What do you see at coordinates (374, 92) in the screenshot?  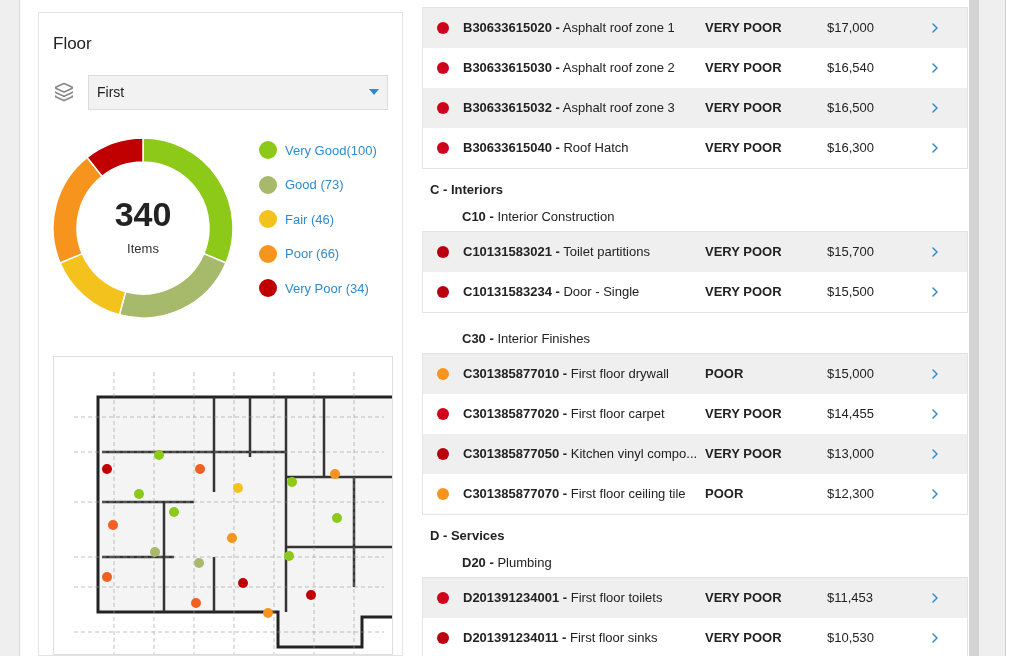 I see `dropdown-caret-icon` at bounding box center [374, 92].